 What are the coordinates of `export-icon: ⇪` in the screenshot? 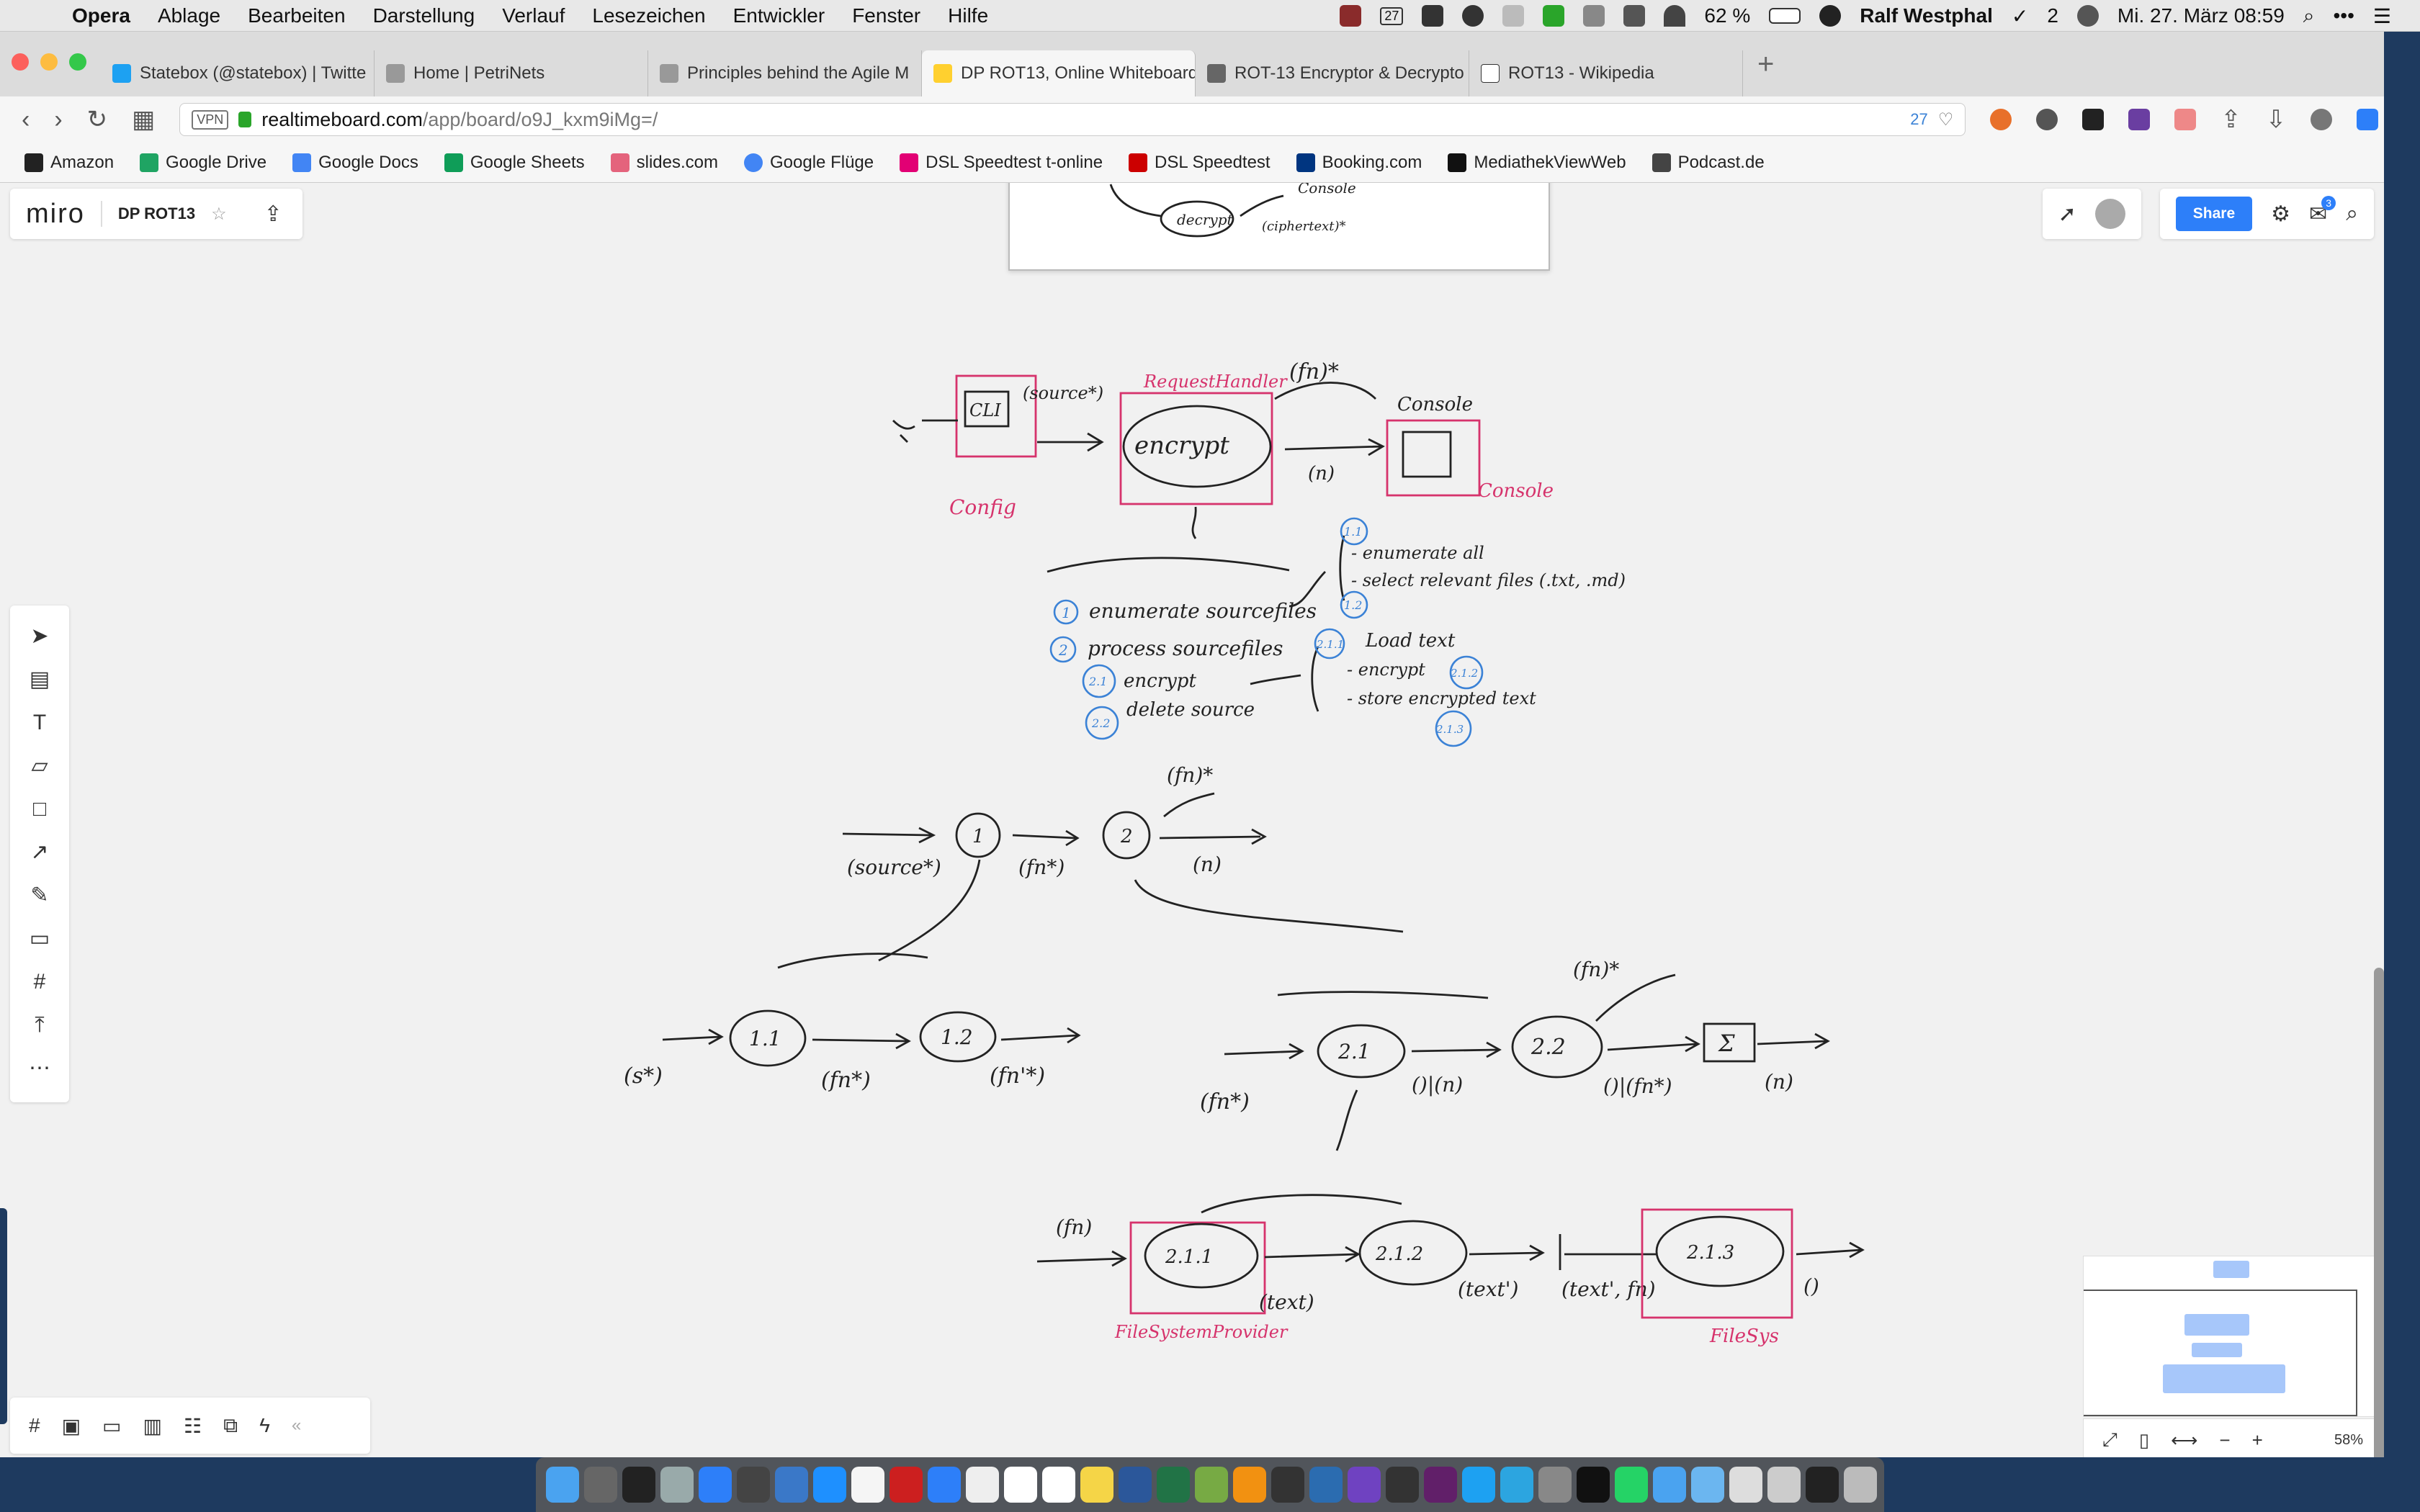 It's located at (273, 214).